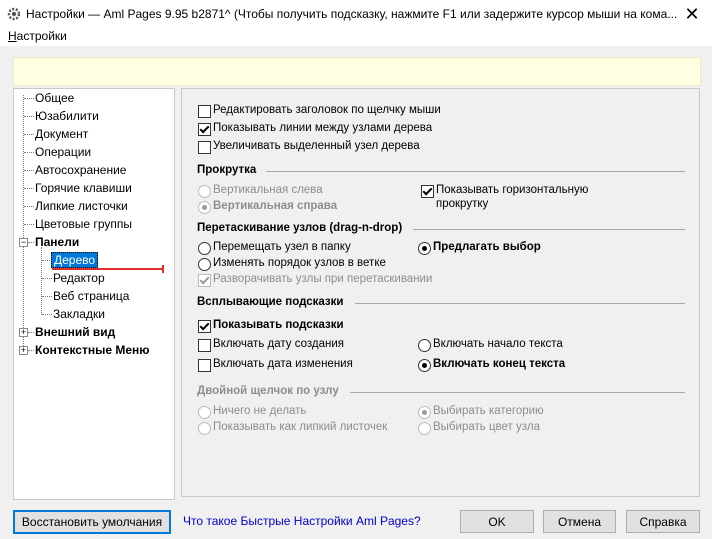  Describe the element at coordinates (41, 36) in the screenshot. I see `menu-settings-label: астройки` at that location.